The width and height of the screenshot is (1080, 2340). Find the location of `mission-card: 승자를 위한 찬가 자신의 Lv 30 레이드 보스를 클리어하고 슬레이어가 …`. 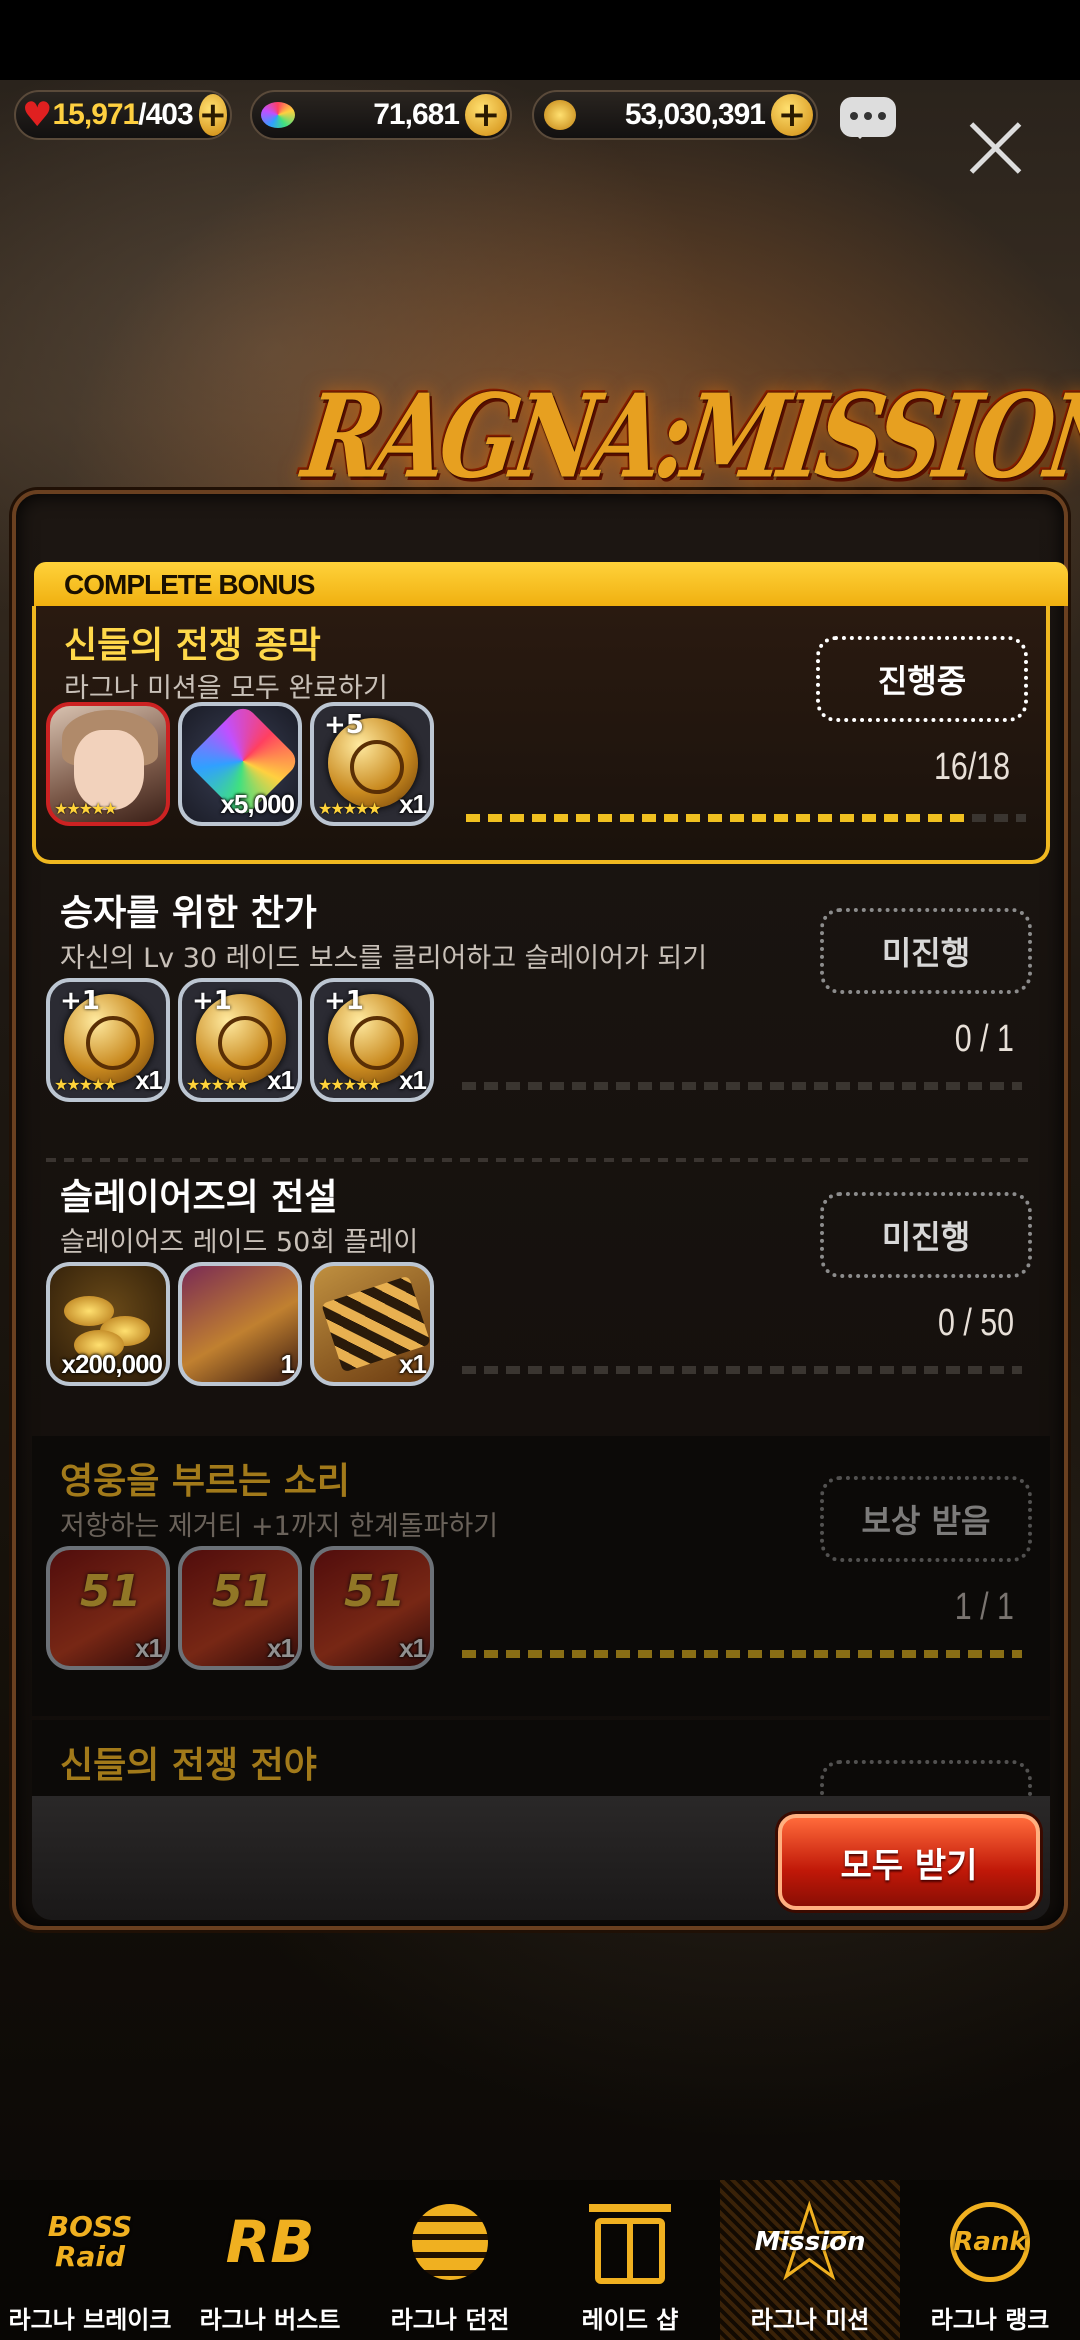

mission-card: 승자를 위한 찬가 자신의 Lv 30 레이드 보스를 클리어하고 슬레이어가 … is located at coordinates (541, 1008).